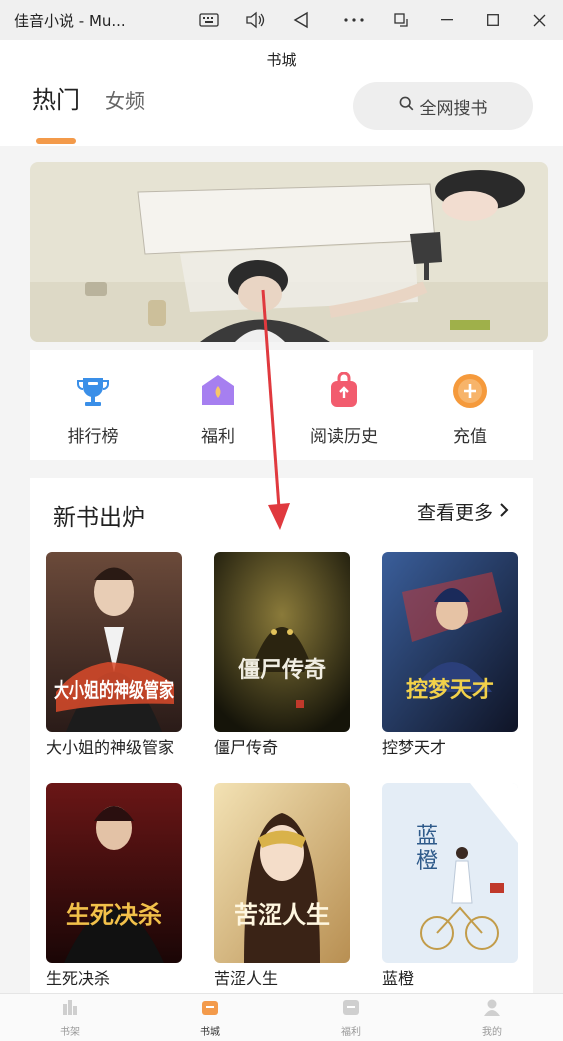 Image resolution: width=563 pixels, height=1041 pixels. I want to click on quick-link-recharge: 充值, so click(470, 409).